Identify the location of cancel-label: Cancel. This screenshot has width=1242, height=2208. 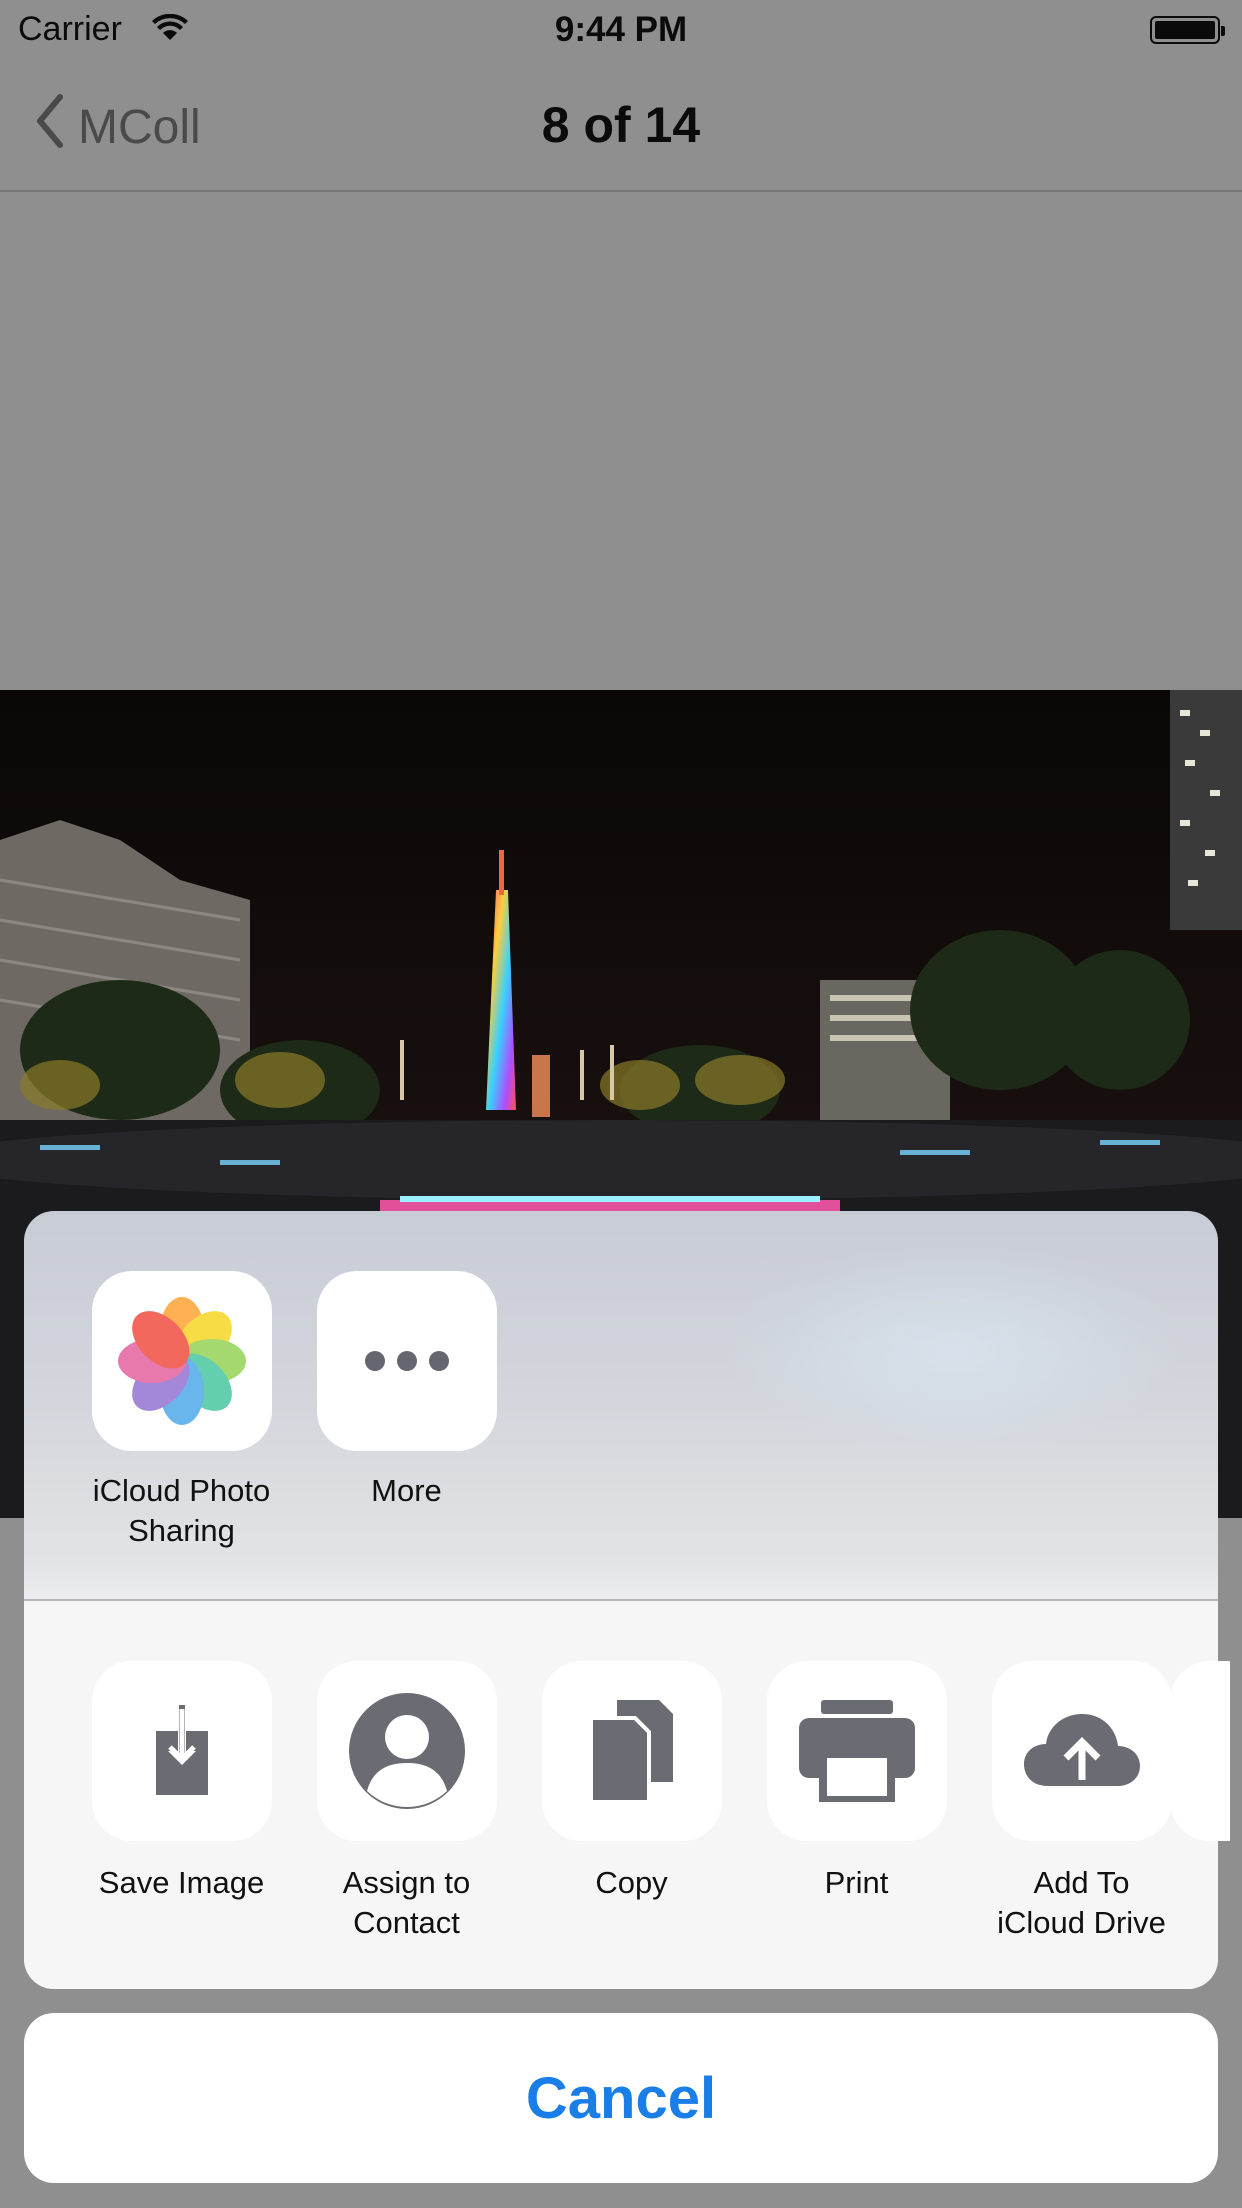
(621, 2098).